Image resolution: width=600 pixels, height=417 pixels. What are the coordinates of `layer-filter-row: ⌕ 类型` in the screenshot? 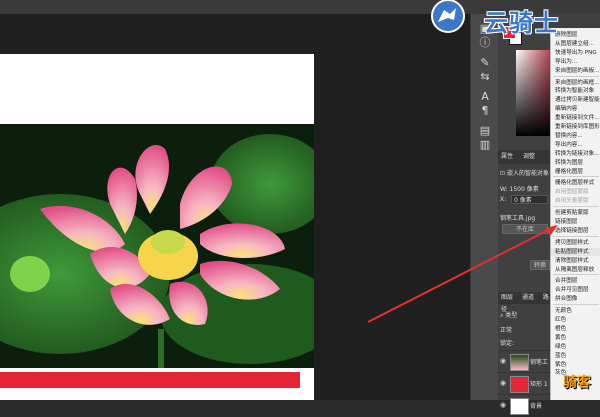 It's located at (508, 315).